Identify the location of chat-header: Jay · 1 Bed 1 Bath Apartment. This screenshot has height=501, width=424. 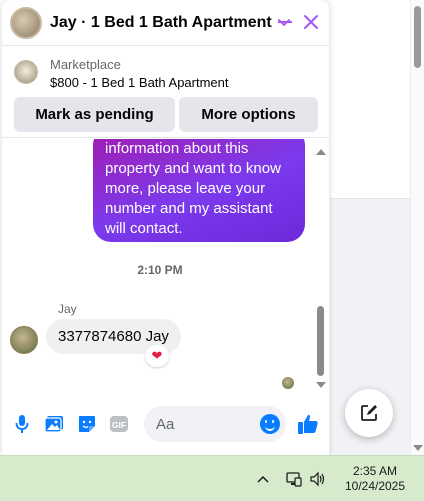
(165, 23).